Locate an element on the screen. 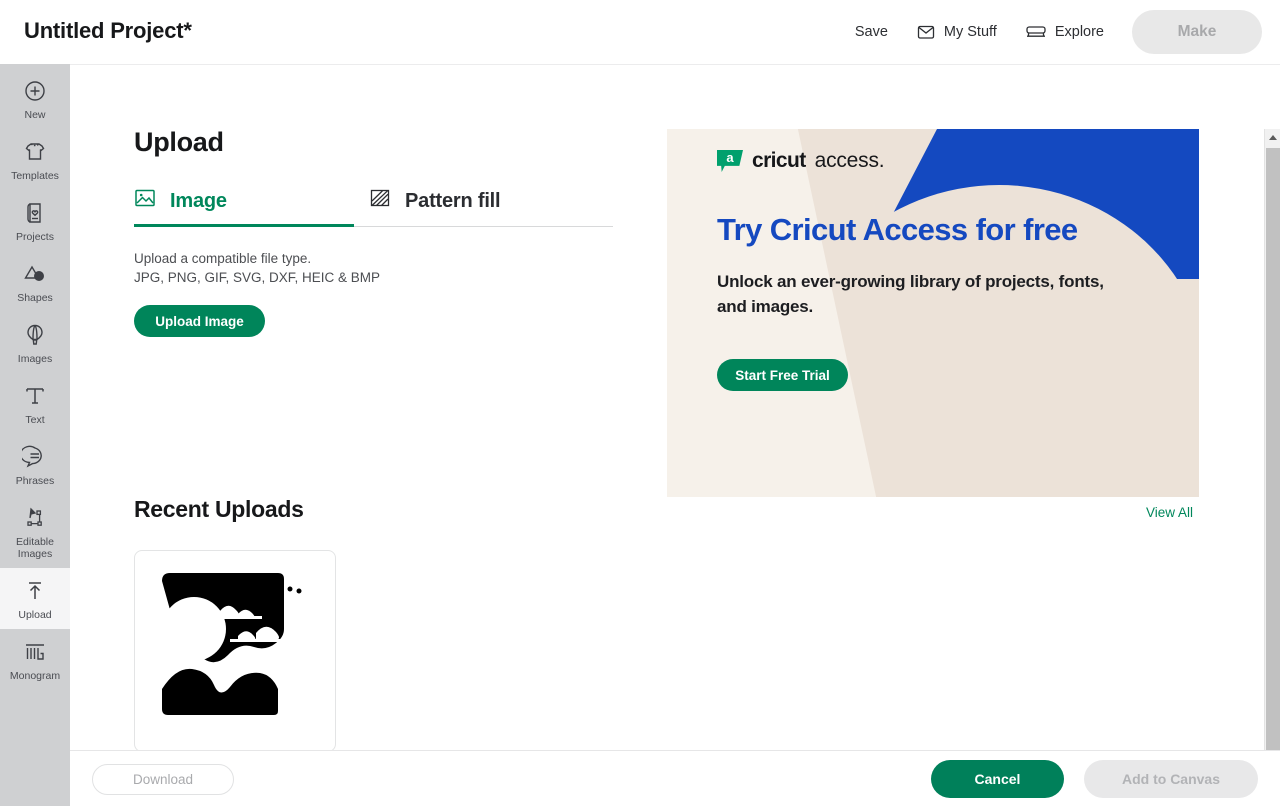 The width and height of the screenshot is (1280, 806). sidebar-item-label: Shapes is located at coordinates (35, 298).